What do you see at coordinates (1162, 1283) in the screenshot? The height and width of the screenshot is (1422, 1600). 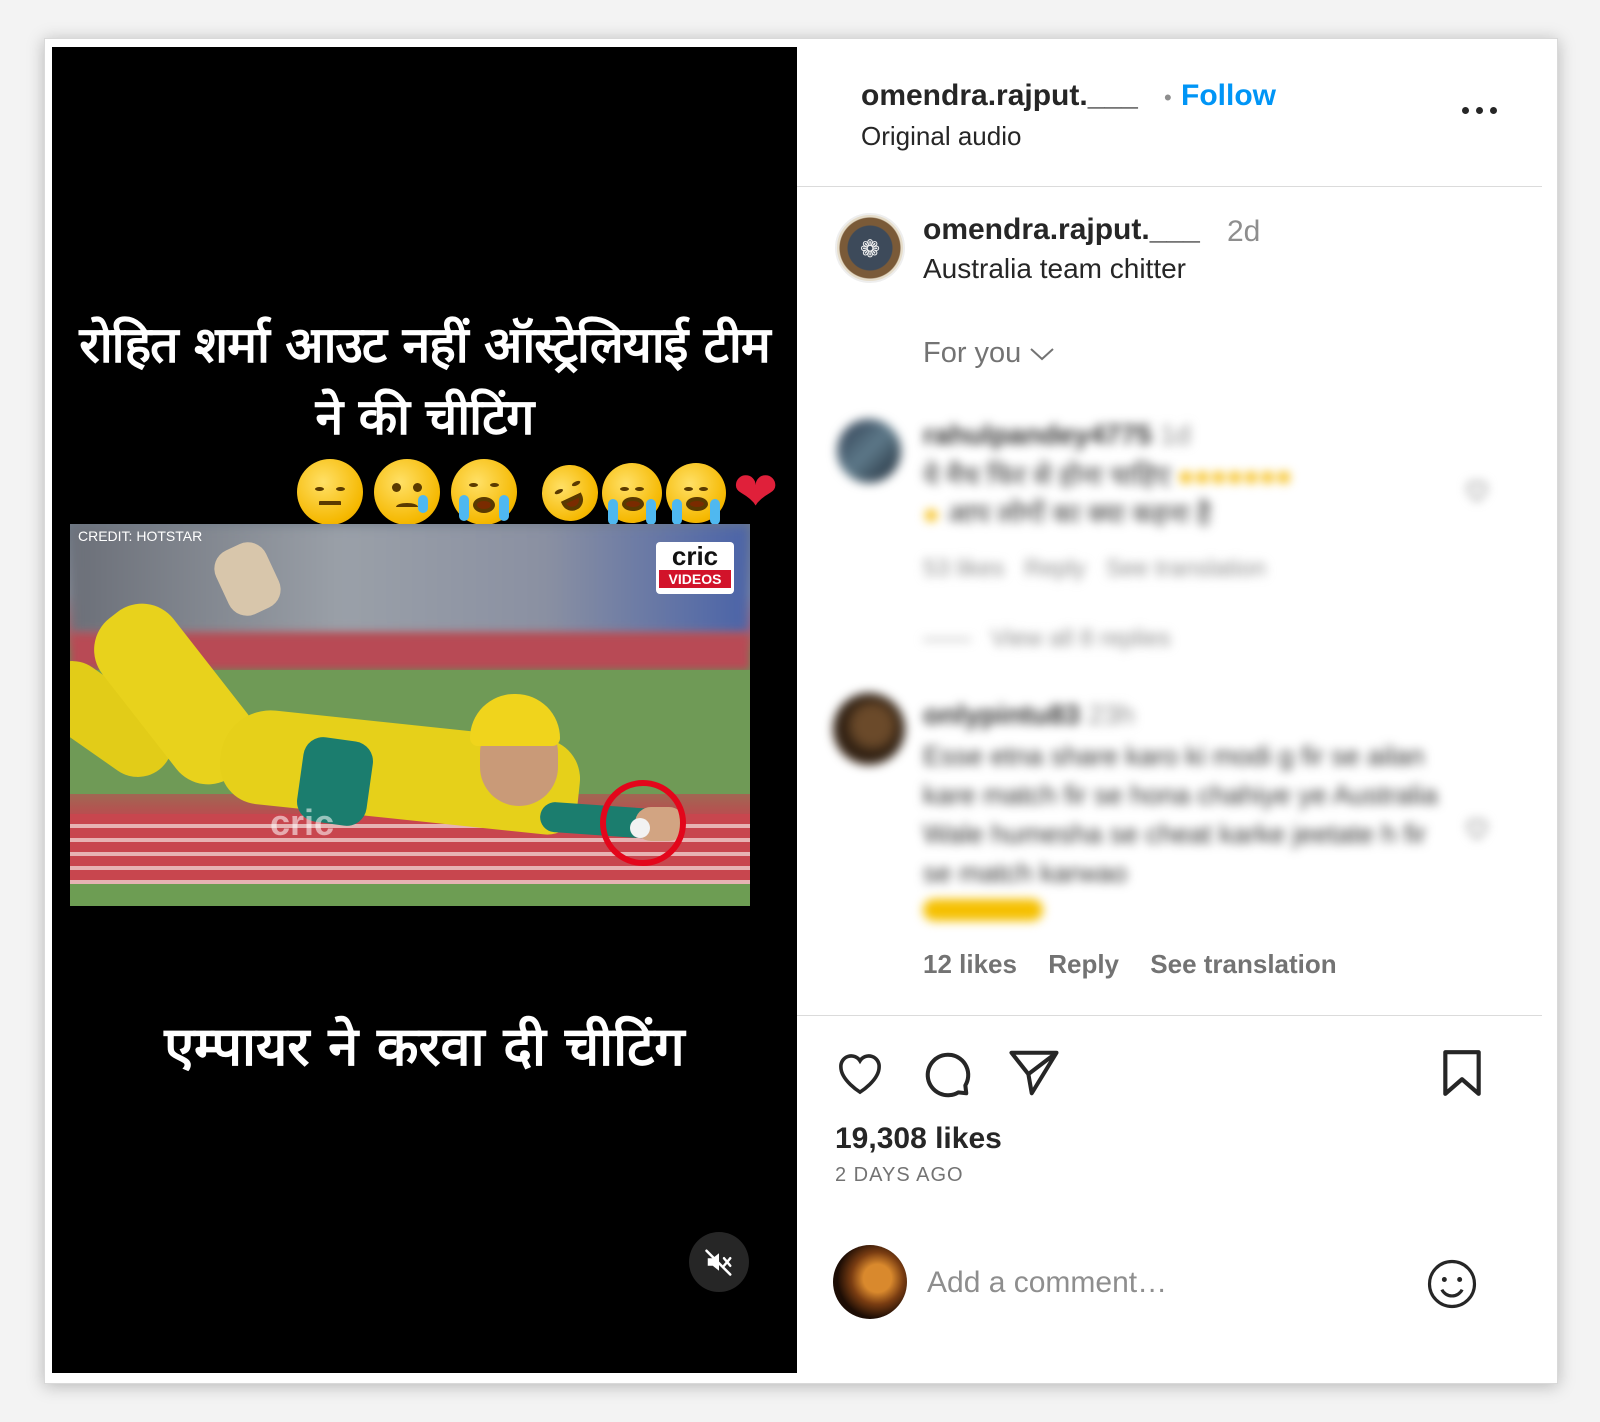 I see `add-comment-input` at bounding box center [1162, 1283].